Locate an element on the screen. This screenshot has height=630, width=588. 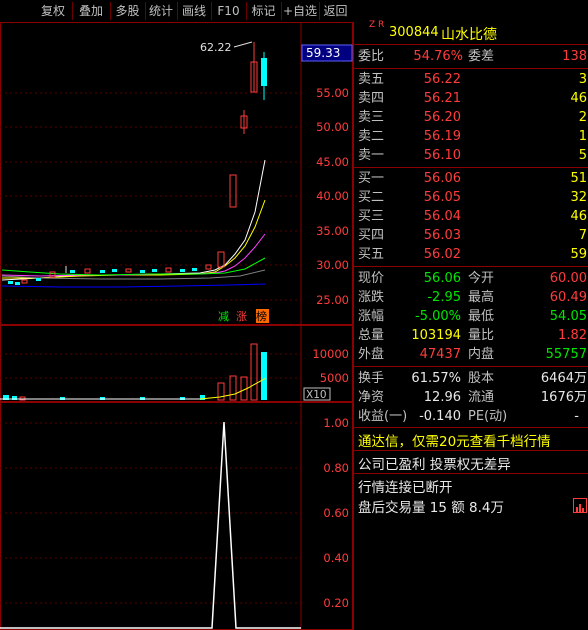
ask-label: 卖五 is located at coordinates (371, 79).